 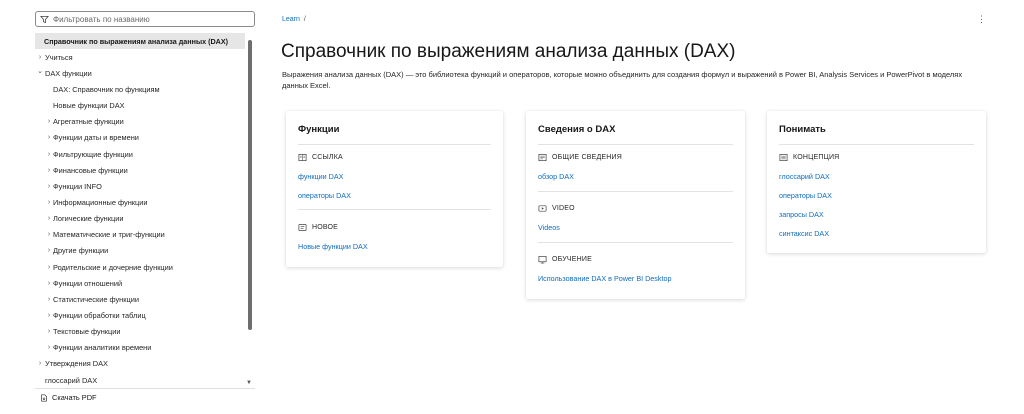 What do you see at coordinates (96, 138) in the screenshot?
I see `sidebar-item-label: Функции даты и времени` at bounding box center [96, 138].